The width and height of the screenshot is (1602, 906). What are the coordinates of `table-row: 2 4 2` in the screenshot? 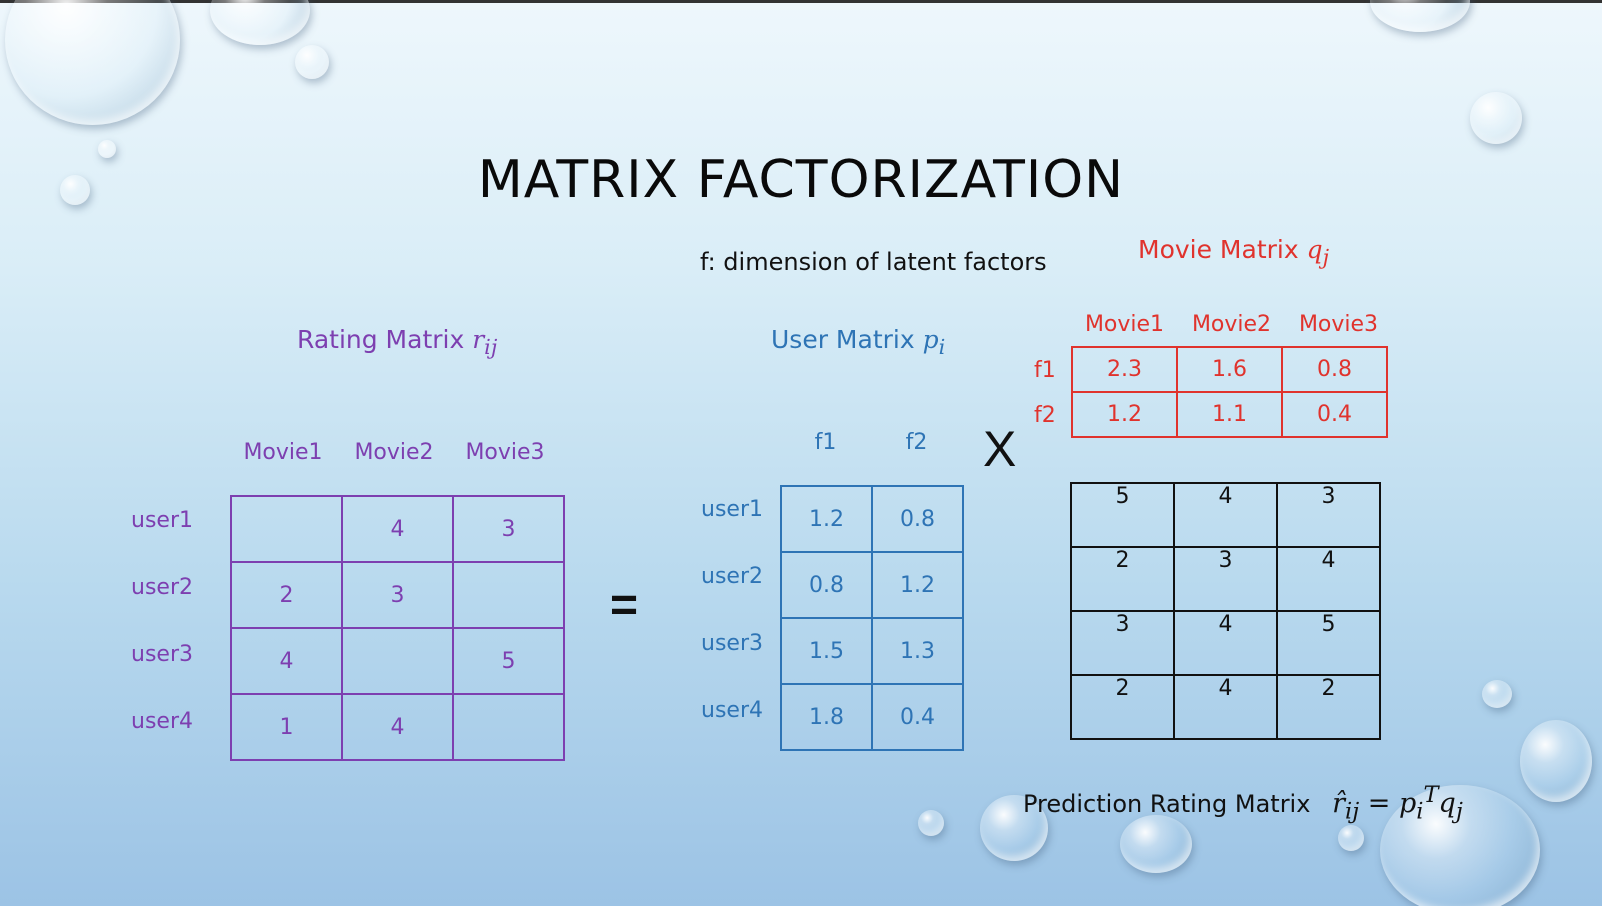 It's located at (1225, 707).